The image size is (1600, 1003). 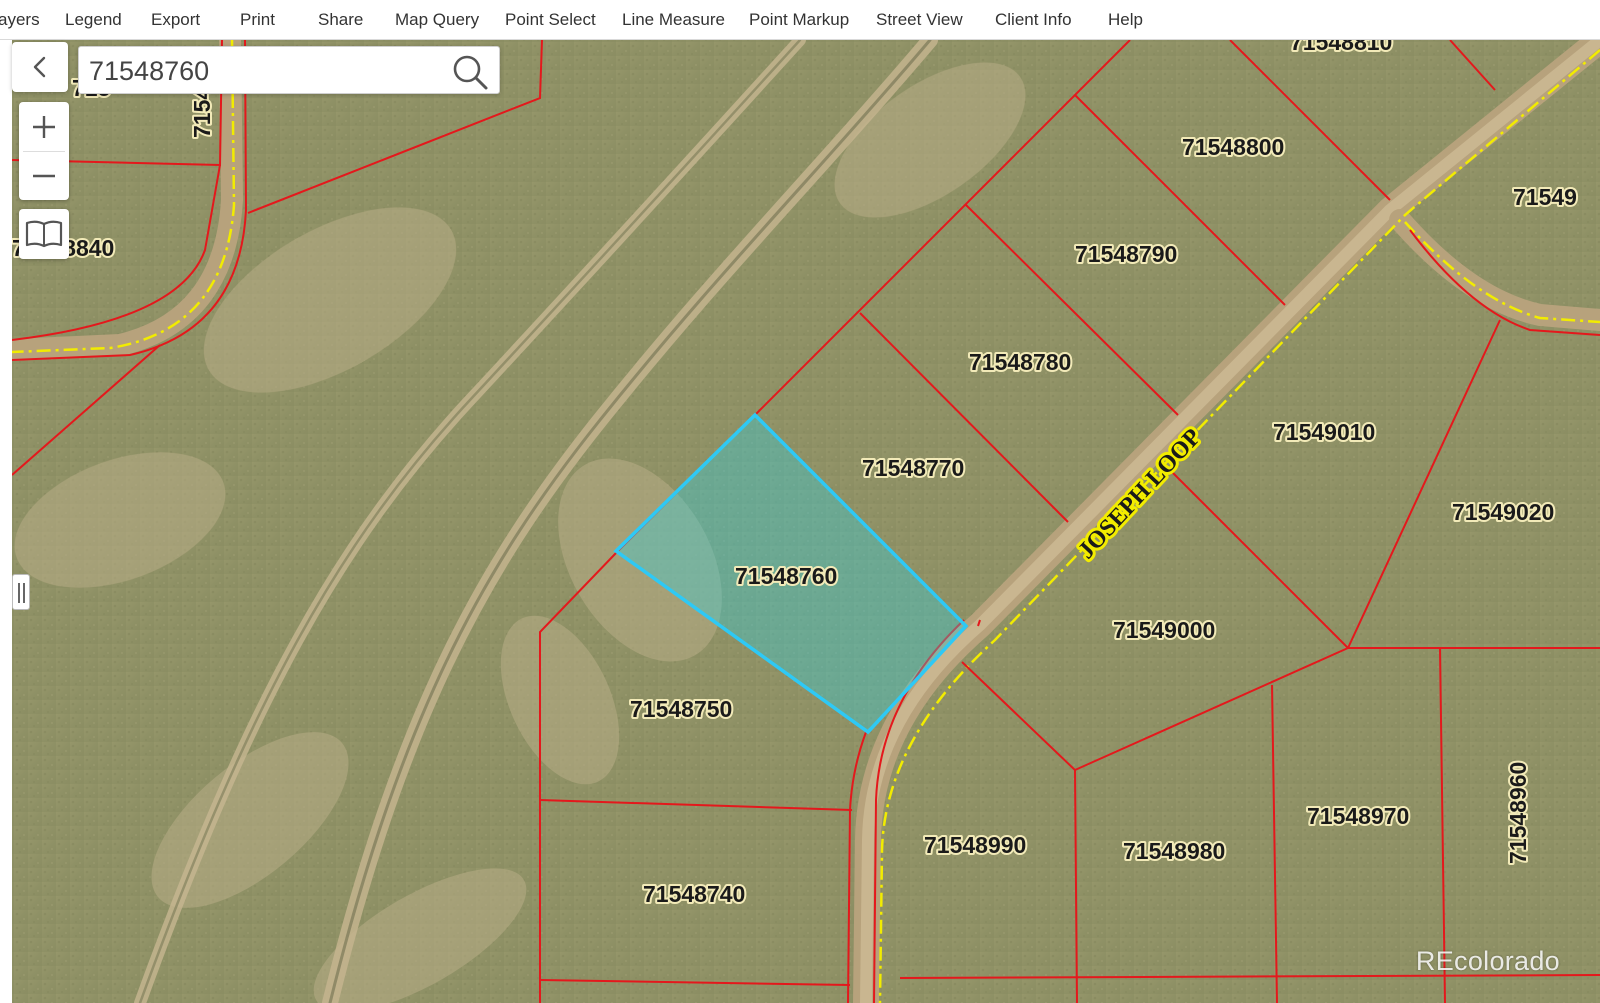 What do you see at coordinates (919, 19) in the screenshot?
I see `menu-street-view: Street View` at bounding box center [919, 19].